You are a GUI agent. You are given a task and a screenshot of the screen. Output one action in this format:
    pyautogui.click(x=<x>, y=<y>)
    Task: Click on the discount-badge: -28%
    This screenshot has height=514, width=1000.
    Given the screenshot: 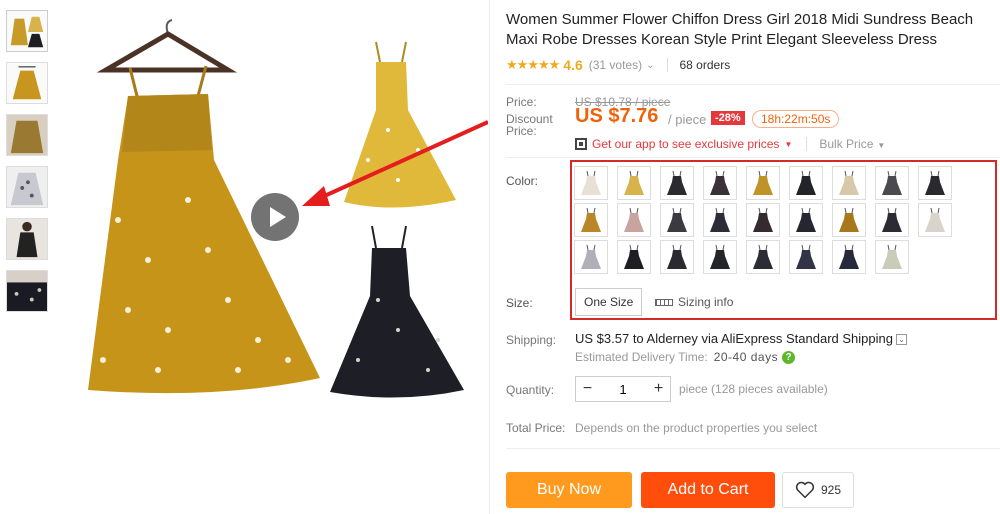 What is the action you would take?
    pyautogui.click(x=728, y=118)
    